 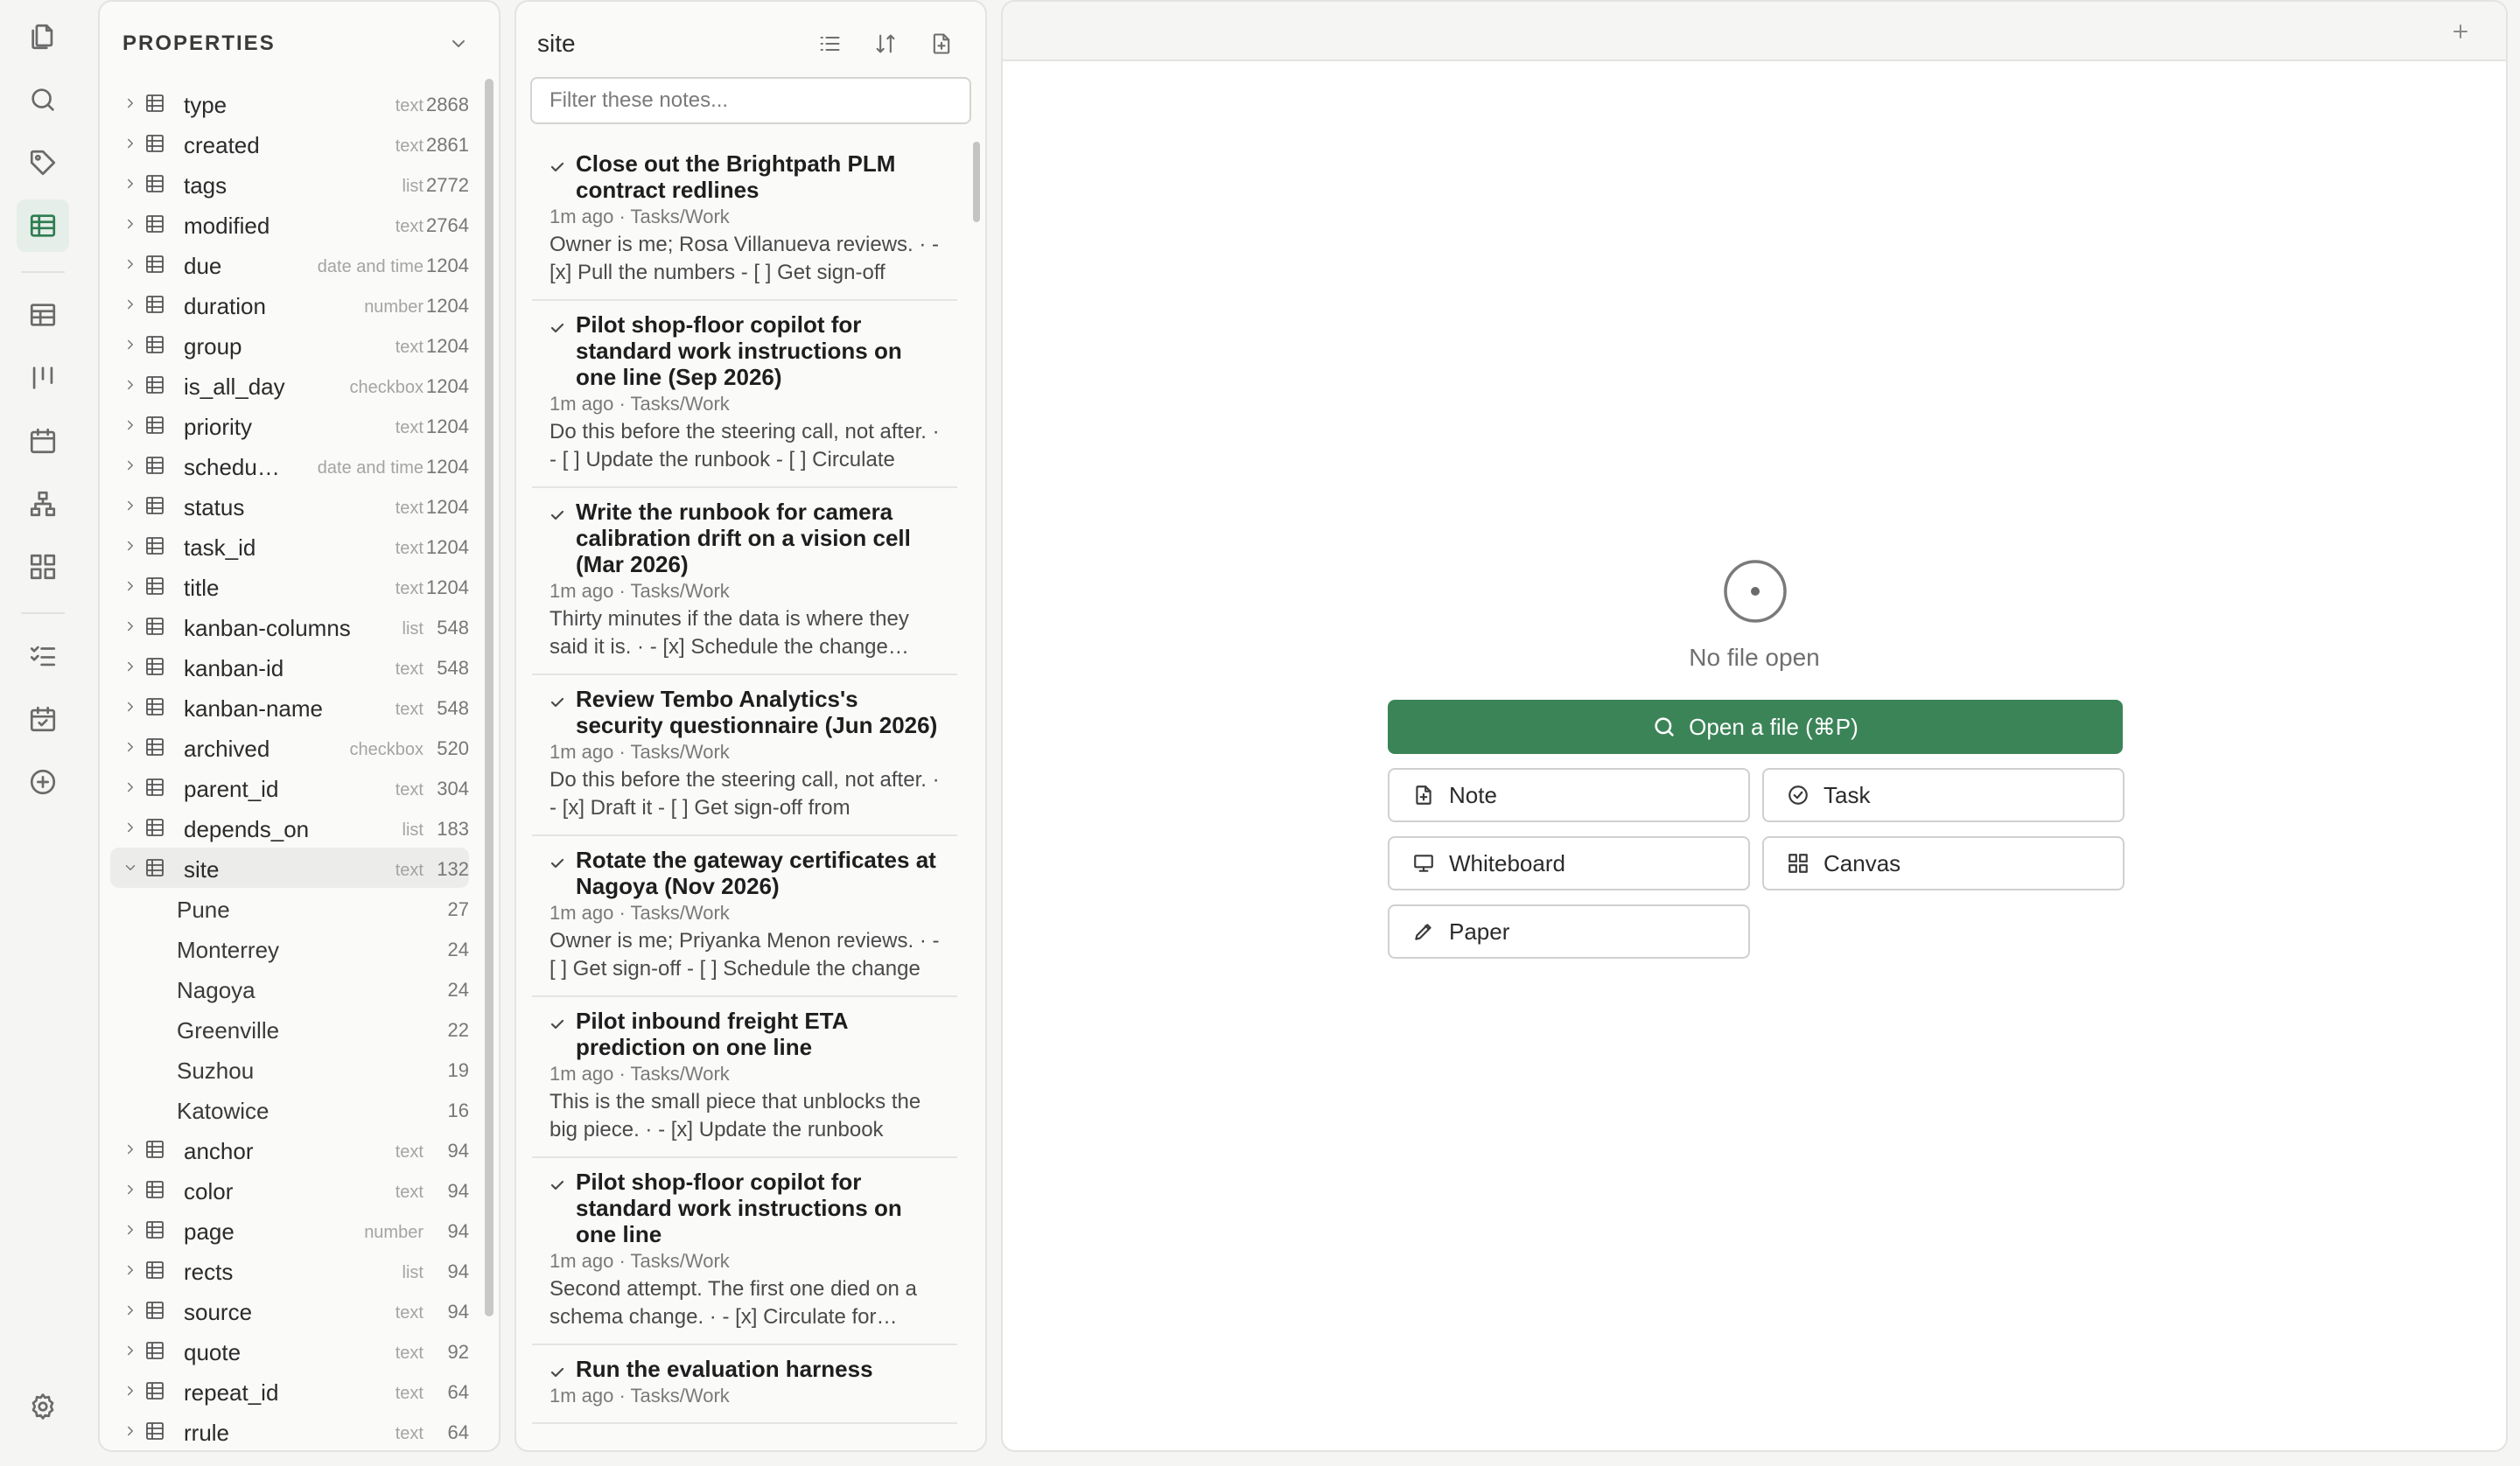 What do you see at coordinates (289, 1350) in the screenshot?
I see `property-row-quote: quote text 92` at bounding box center [289, 1350].